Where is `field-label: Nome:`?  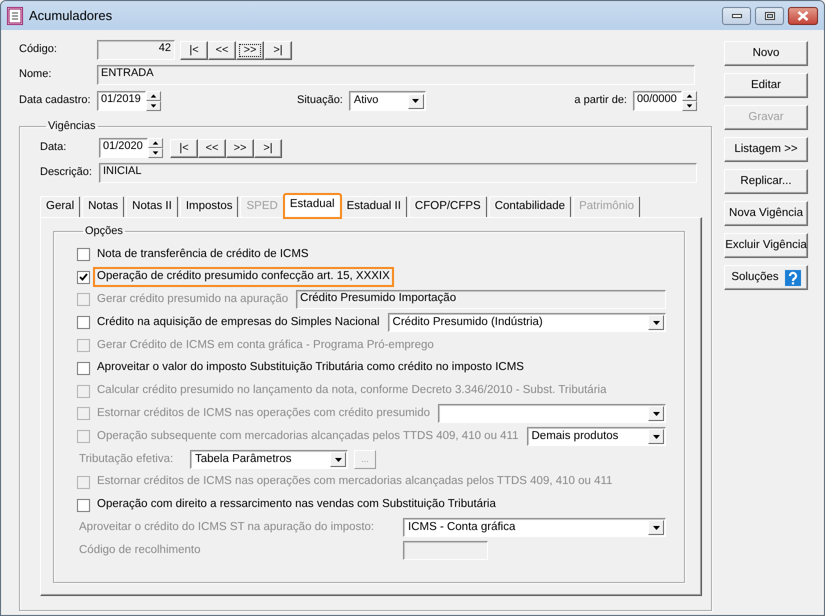
field-label: Nome: is located at coordinates (35, 75).